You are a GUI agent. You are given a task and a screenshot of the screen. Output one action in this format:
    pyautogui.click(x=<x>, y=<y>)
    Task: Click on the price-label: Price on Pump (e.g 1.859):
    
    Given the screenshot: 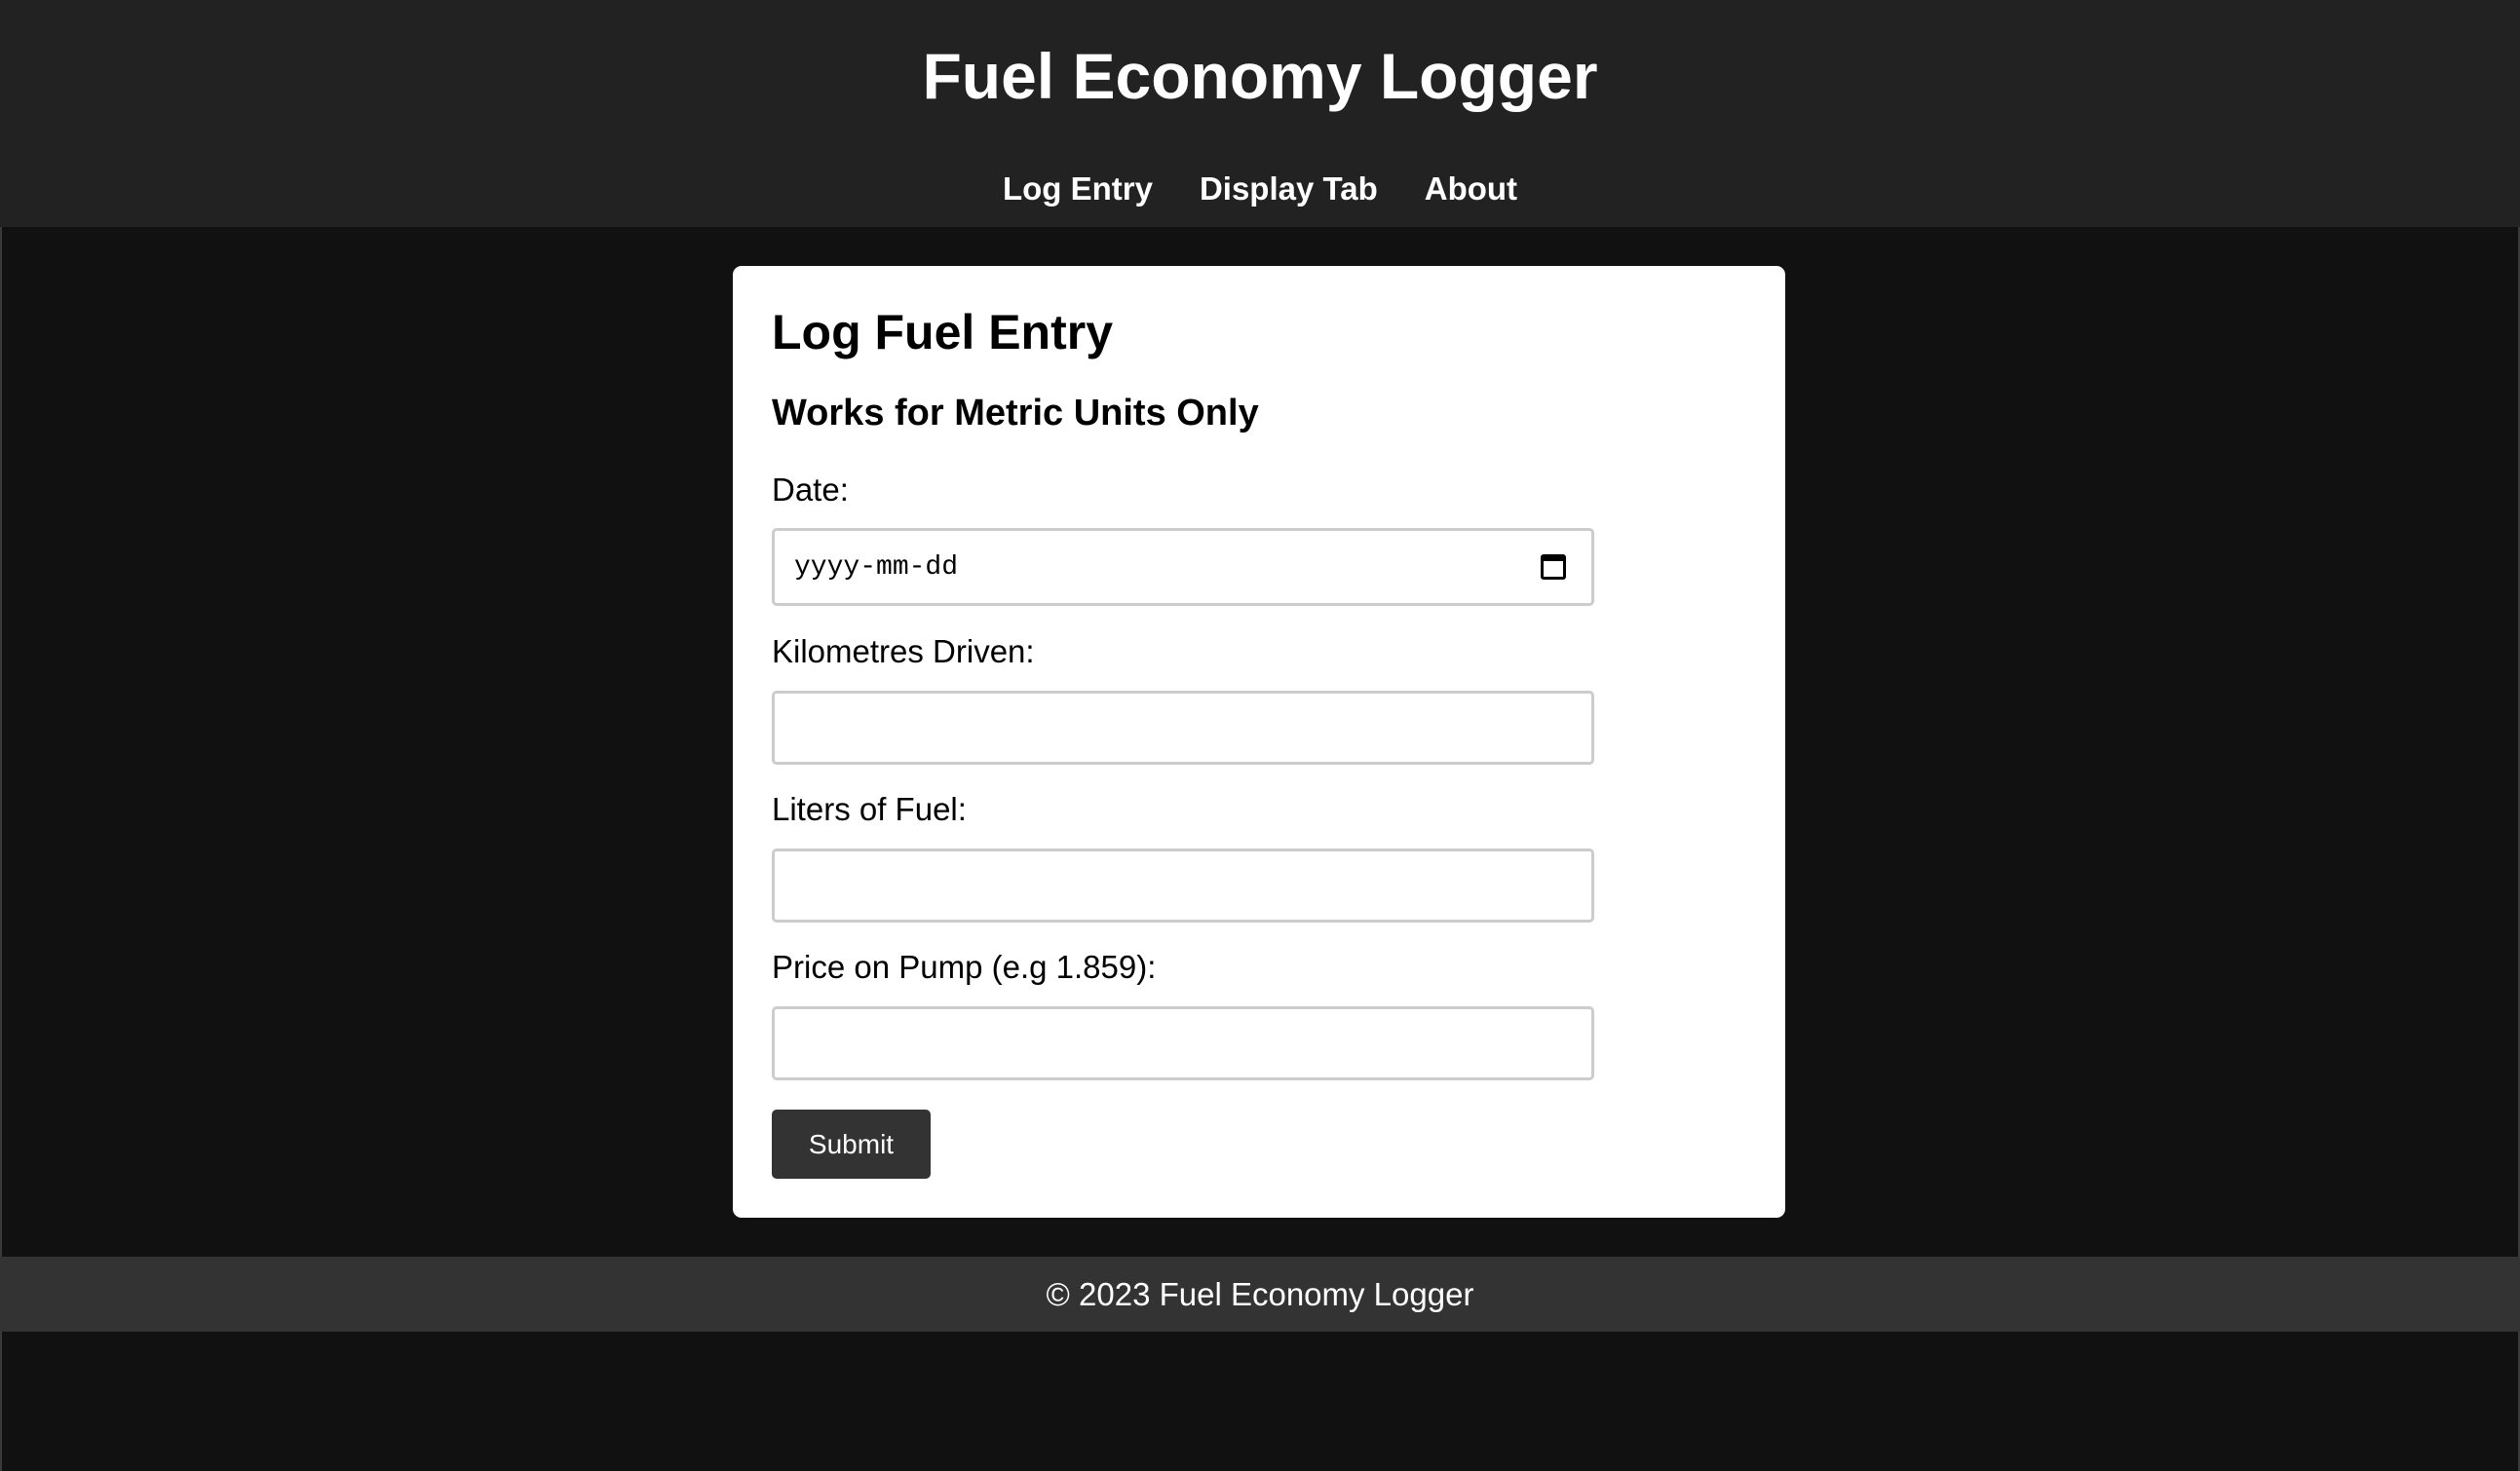 What is the action you would take?
    pyautogui.click(x=964, y=967)
    